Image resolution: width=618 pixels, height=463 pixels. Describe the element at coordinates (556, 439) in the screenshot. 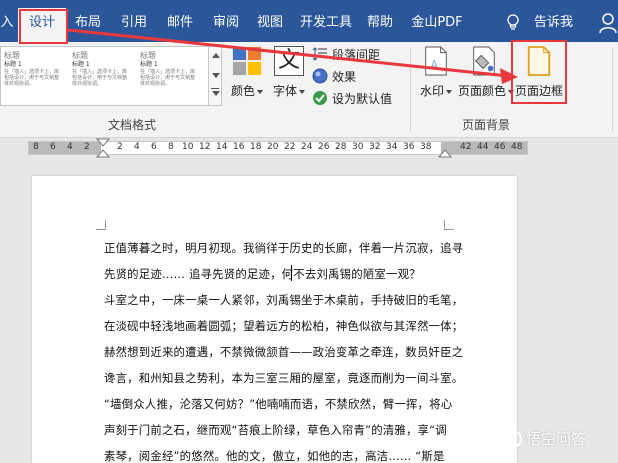

I see `brand-watermark-text: 悟空问答` at that location.